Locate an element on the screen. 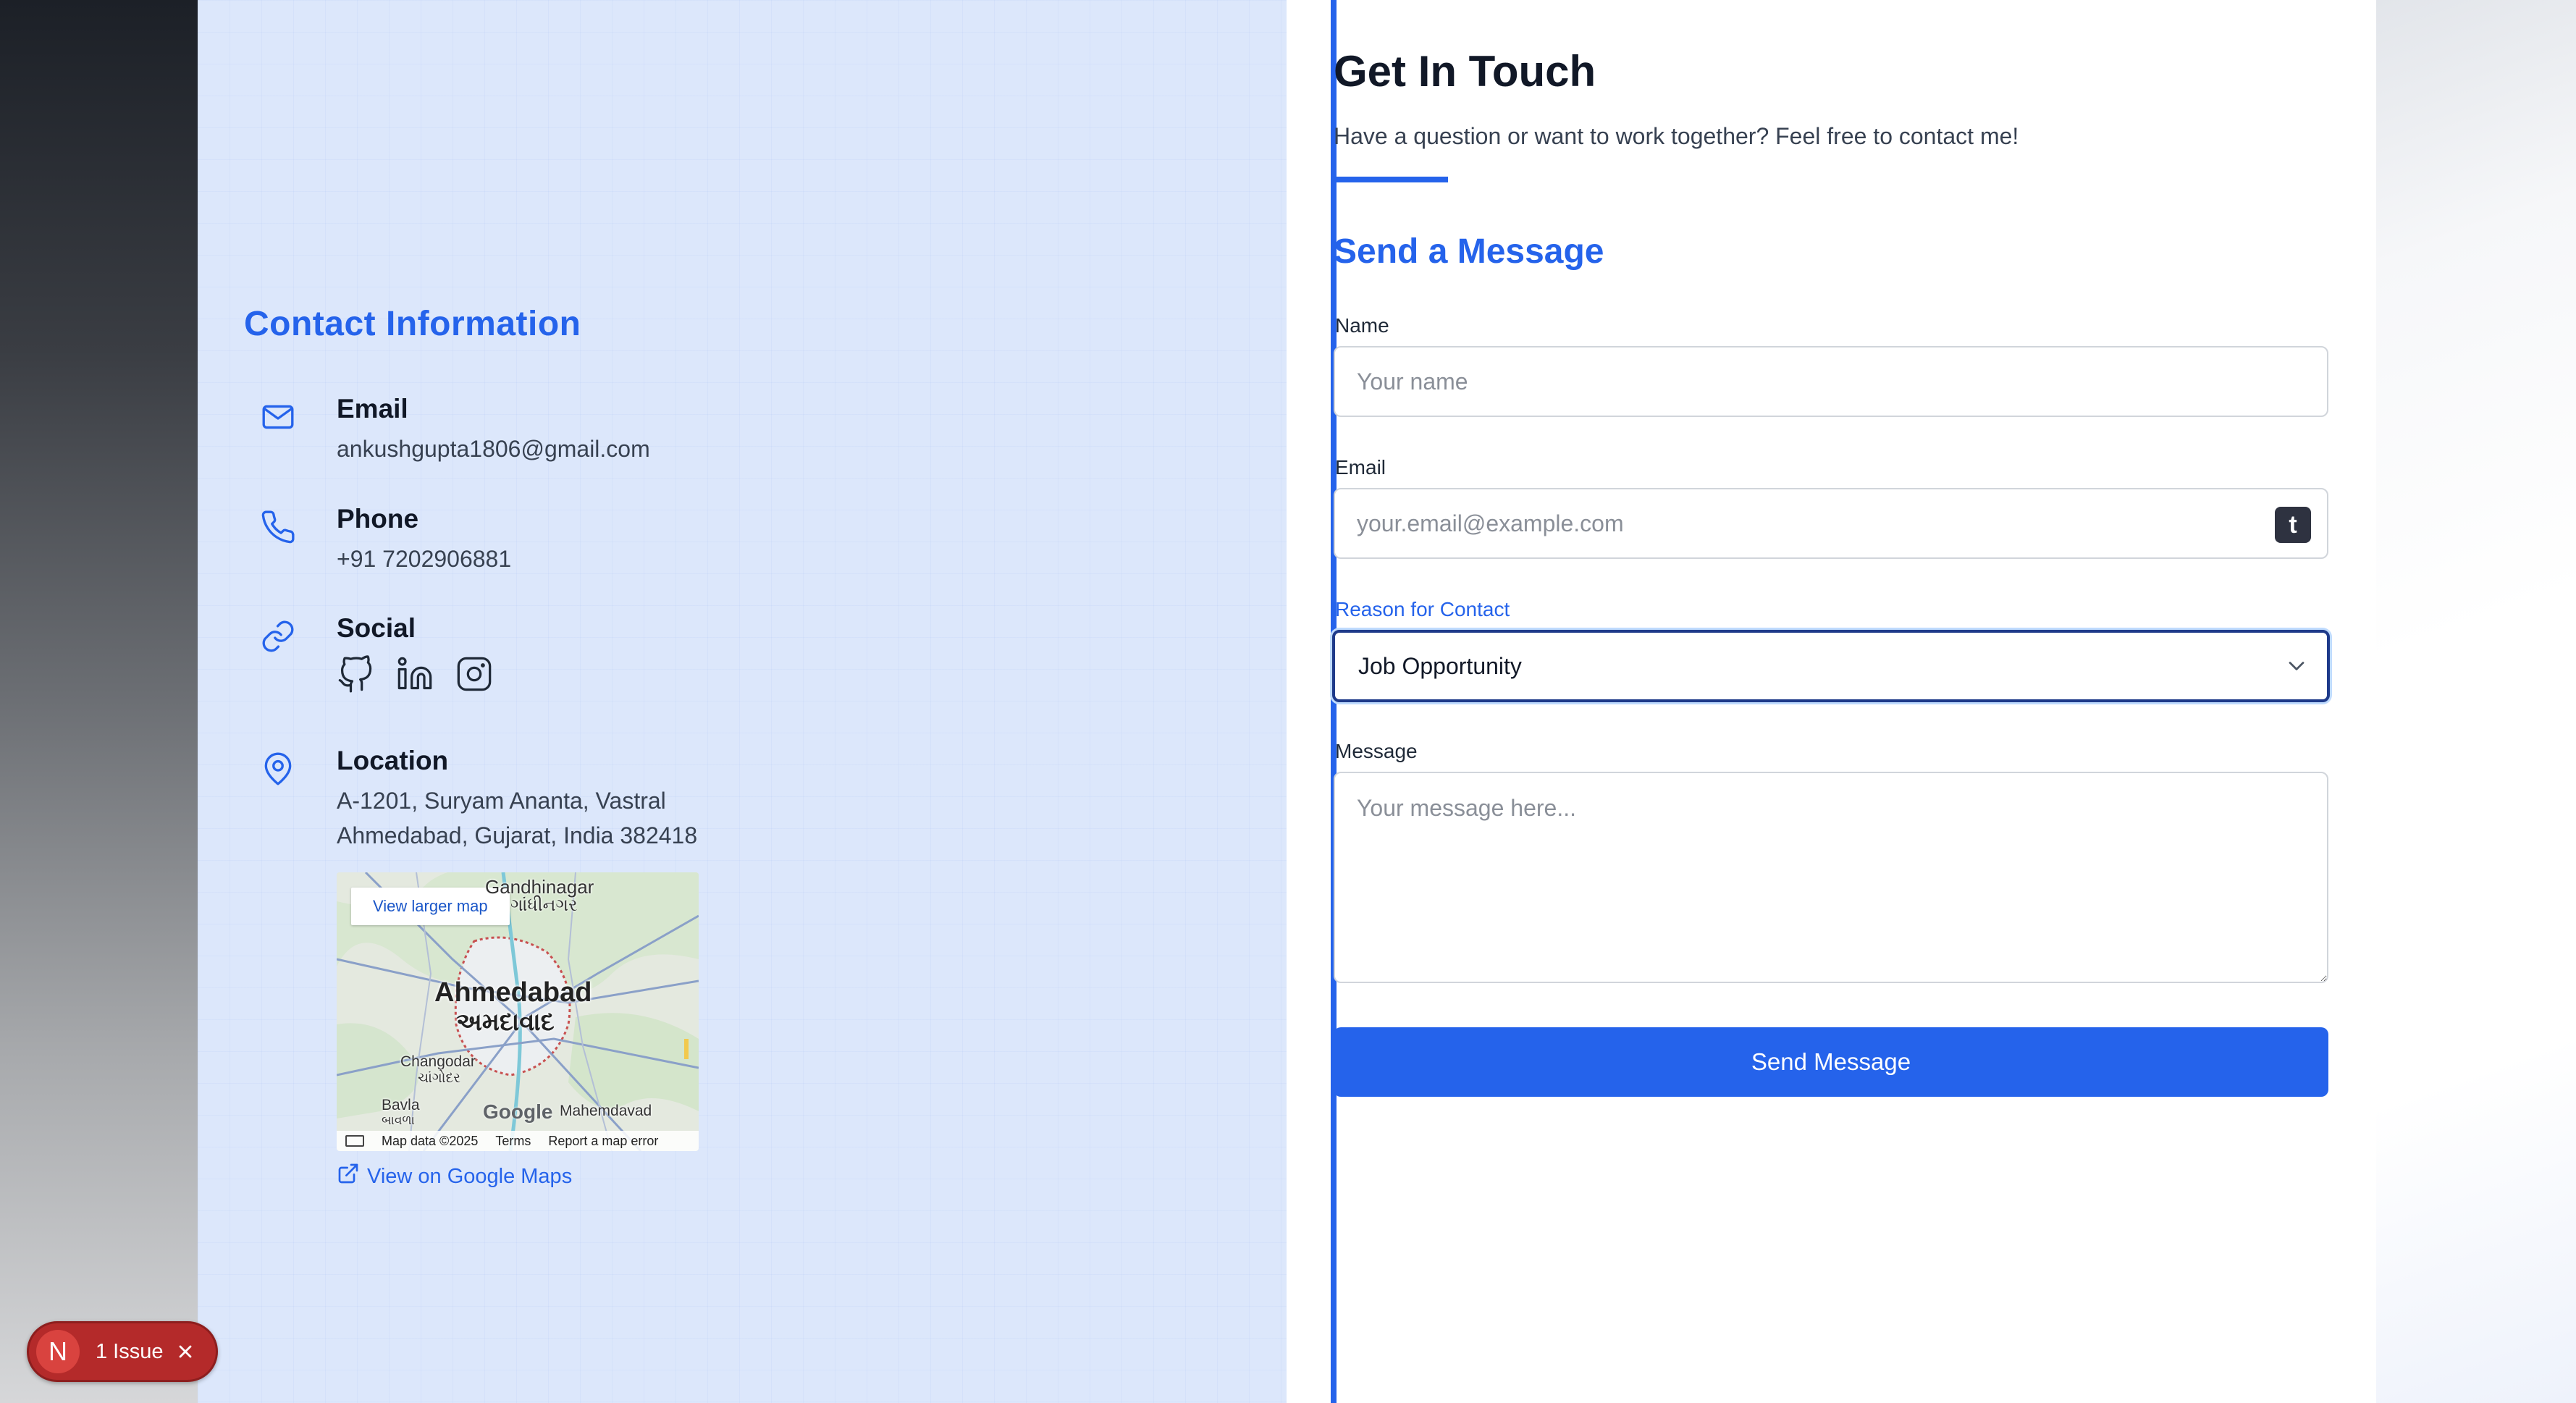 Image resolution: width=2576 pixels, height=1403 pixels. send-message-button: Send Message is located at coordinates (1831, 1062).